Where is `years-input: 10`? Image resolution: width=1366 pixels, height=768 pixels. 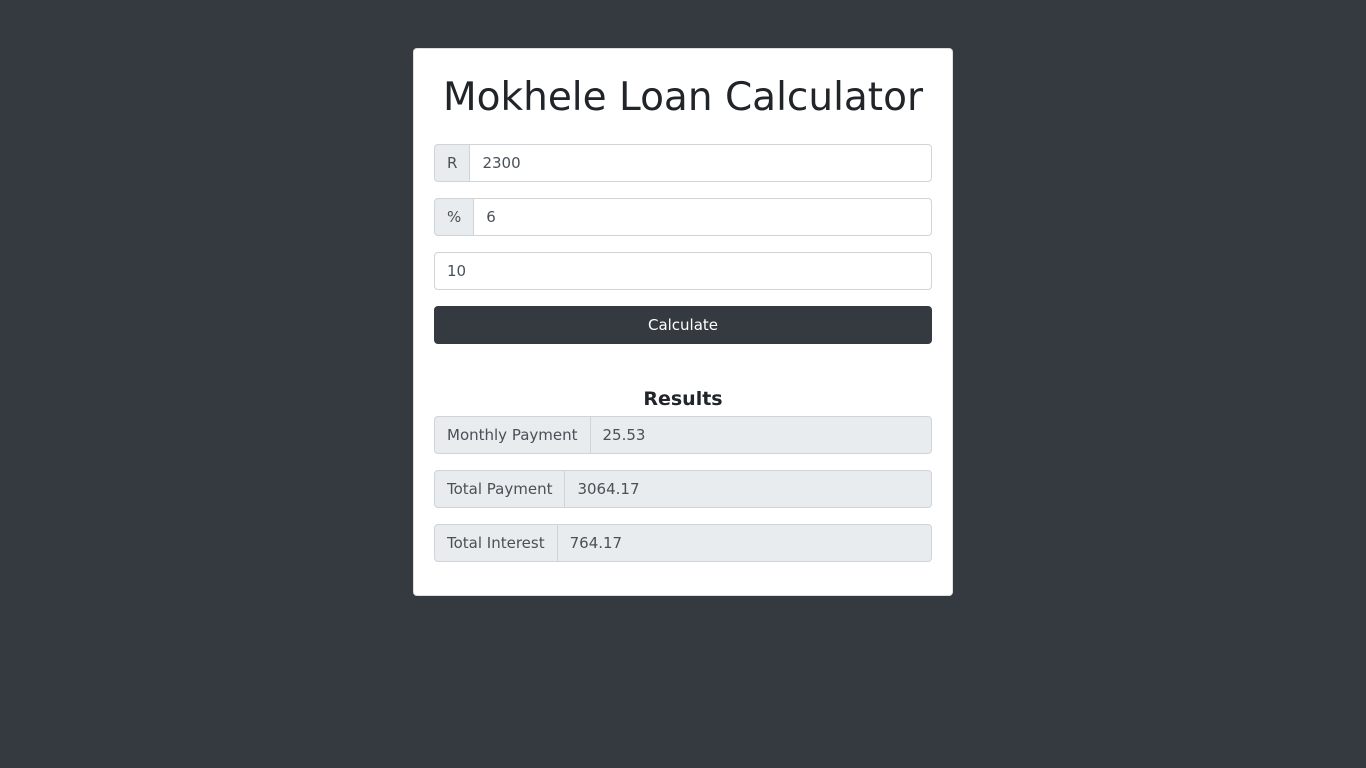
years-input: 10 is located at coordinates (683, 271).